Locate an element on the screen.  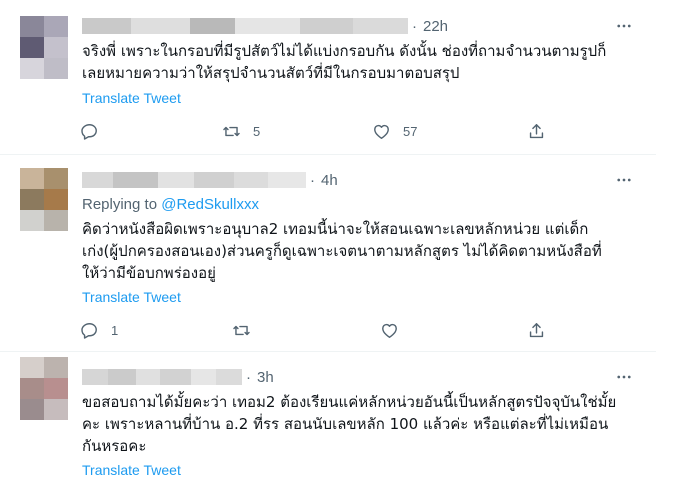
tweet-time: 4h is located at coordinates (329, 180).